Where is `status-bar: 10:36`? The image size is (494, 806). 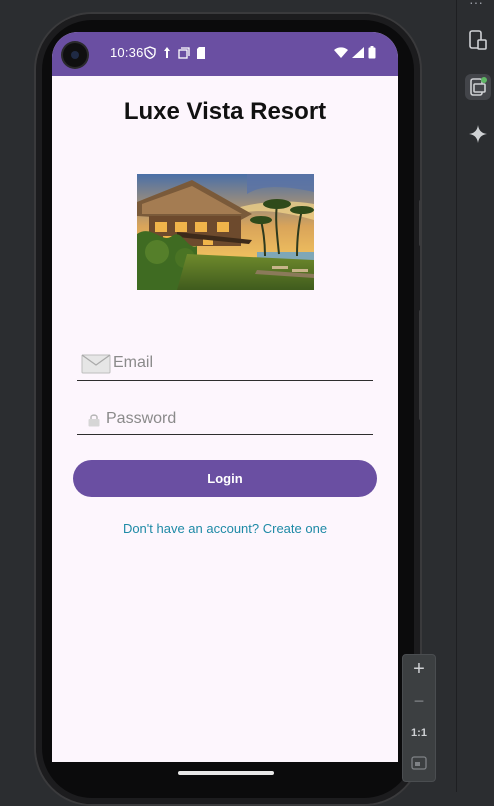
status-bar: 10:36 is located at coordinates (225, 54).